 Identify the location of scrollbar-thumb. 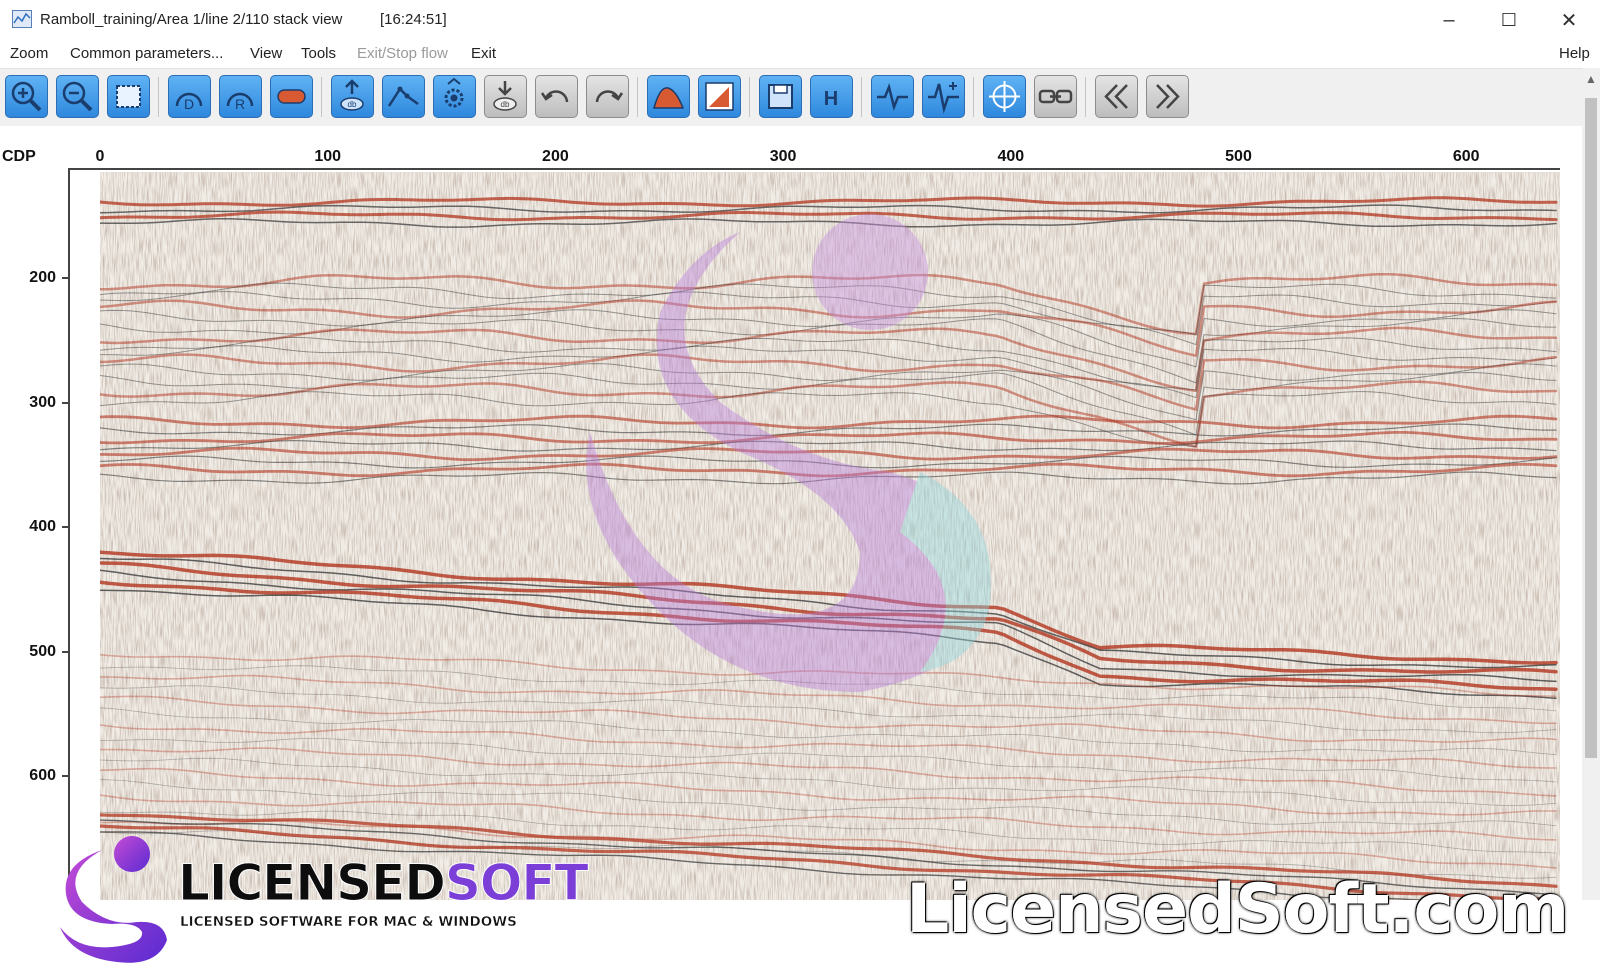
(1591, 428).